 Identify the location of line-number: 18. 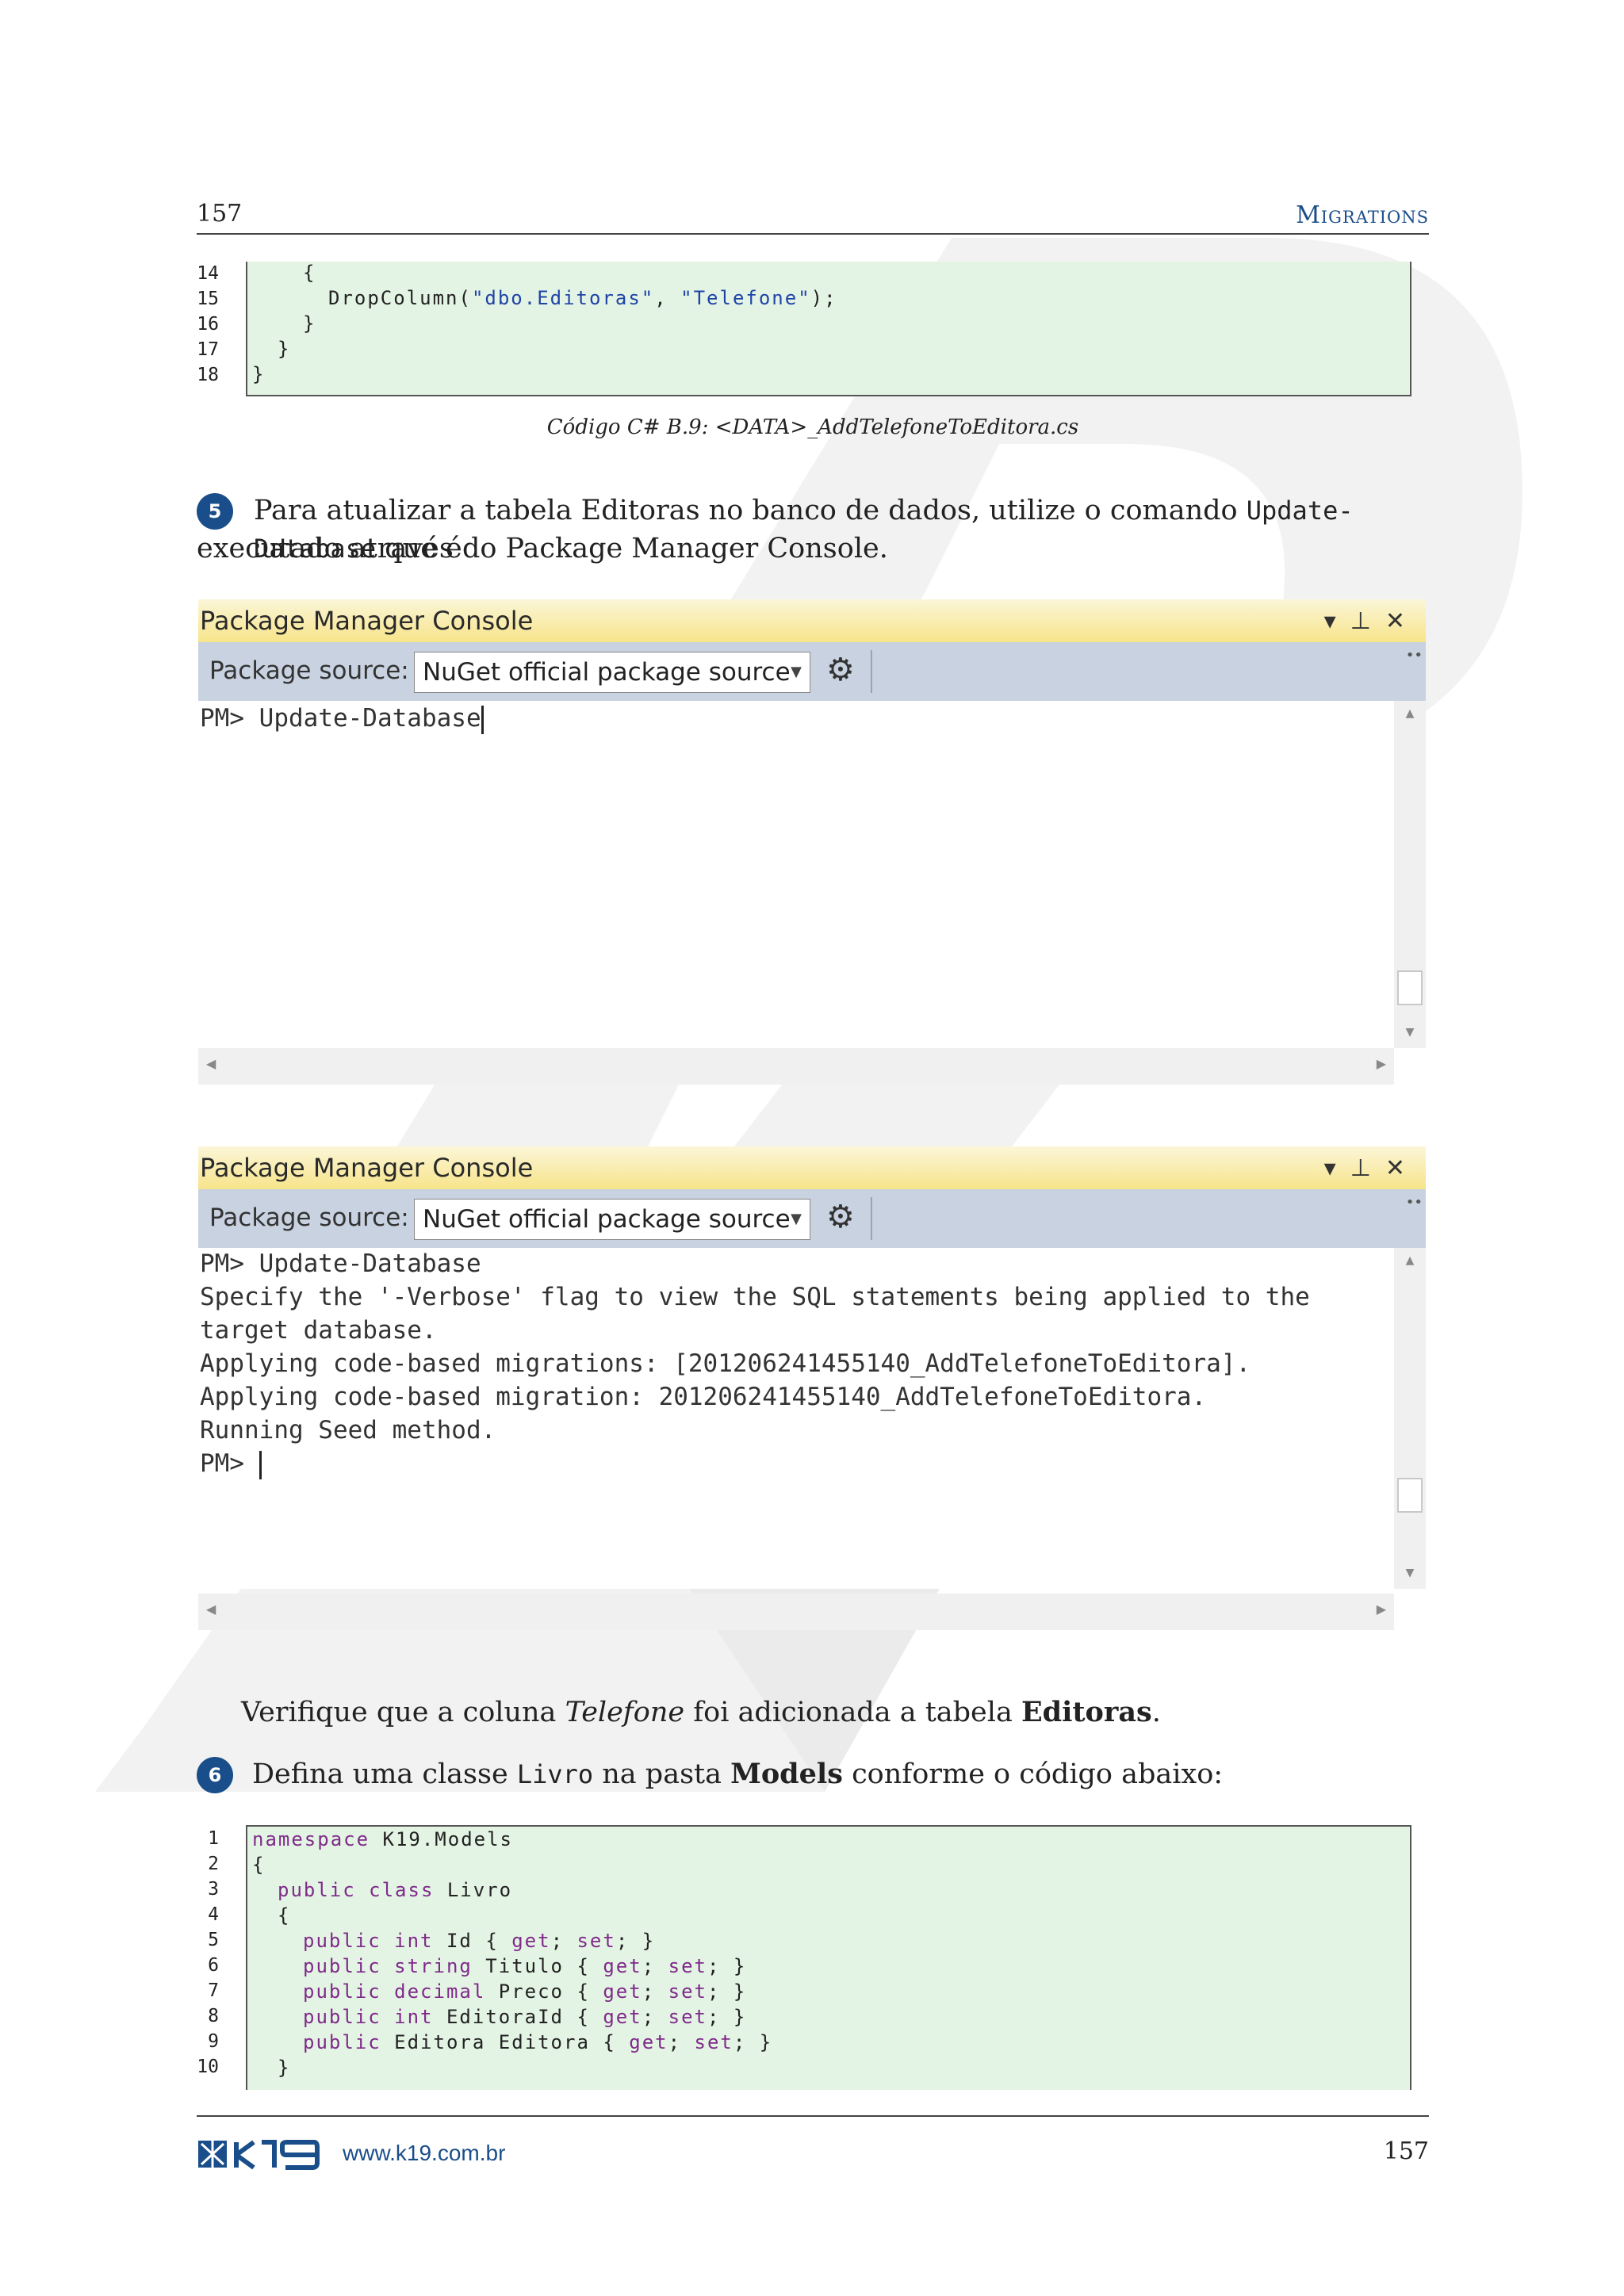
(208, 375).